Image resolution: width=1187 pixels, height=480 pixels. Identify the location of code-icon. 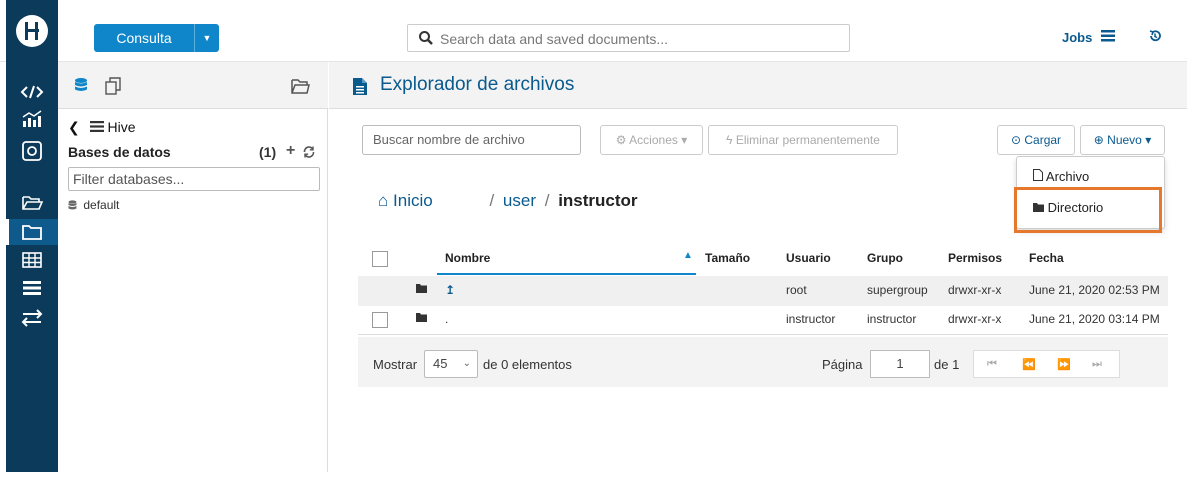
(32, 92).